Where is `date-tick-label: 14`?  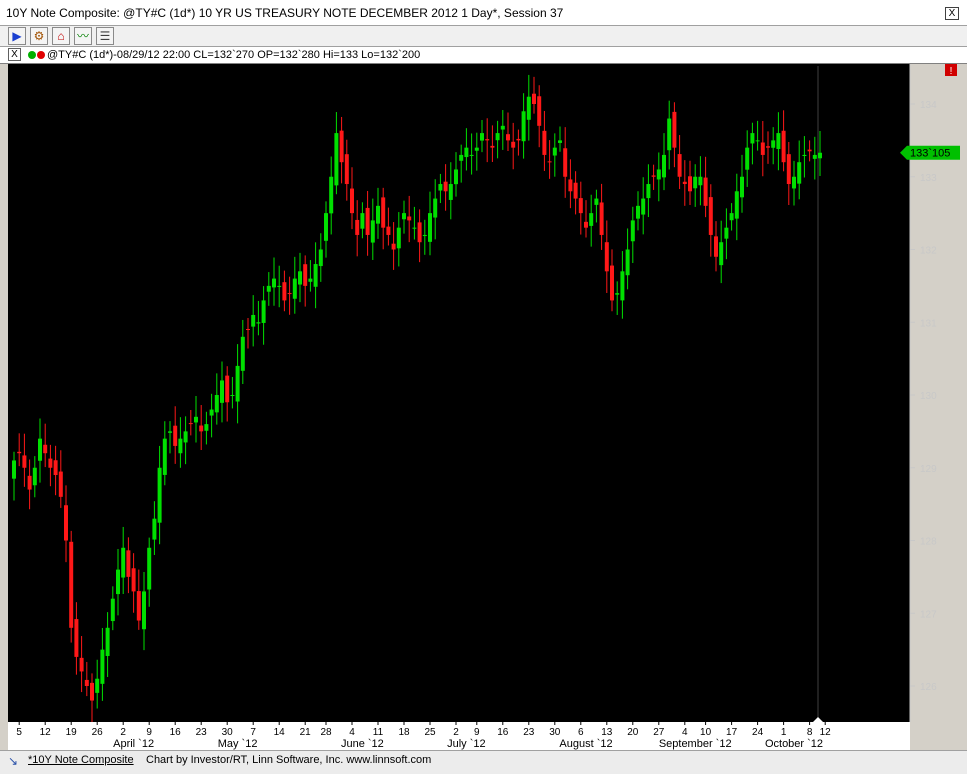 date-tick-label: 14 is located at coordinates (280, 732).